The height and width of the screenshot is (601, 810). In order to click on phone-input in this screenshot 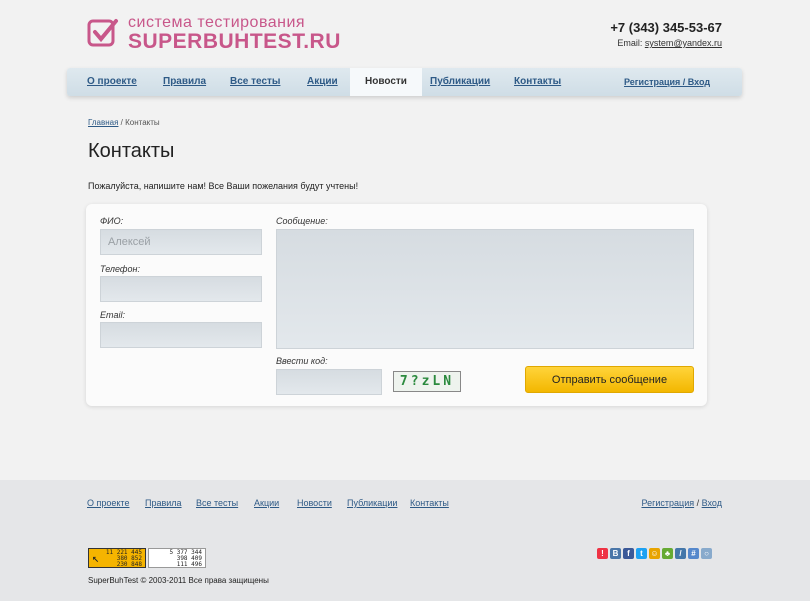, I will do `click(181, 289)`.